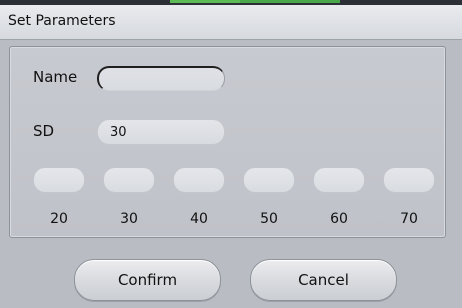 This screenshot has width=462, height=308. What do you see at coordinates (199, 219) in the screenshot?
I see `slot-label: 40` at bounding box center [199, 219].